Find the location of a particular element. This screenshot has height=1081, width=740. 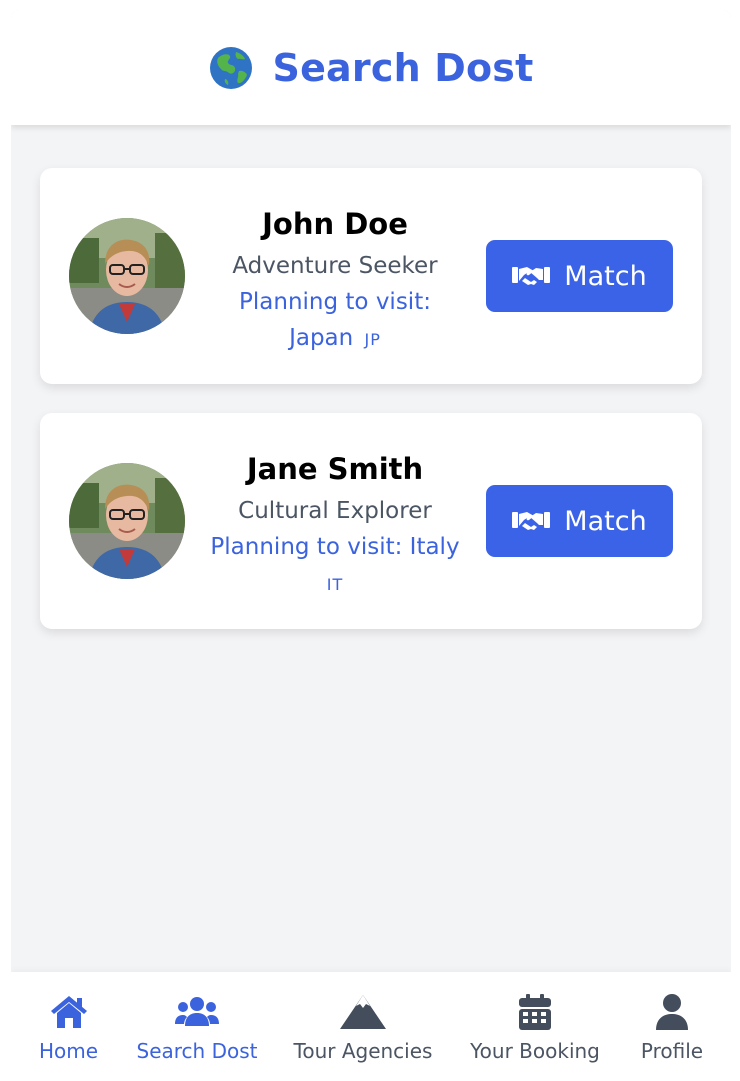

nav-item-tour-agencies: Tour Agencies is located at coordinates (363, 1026).